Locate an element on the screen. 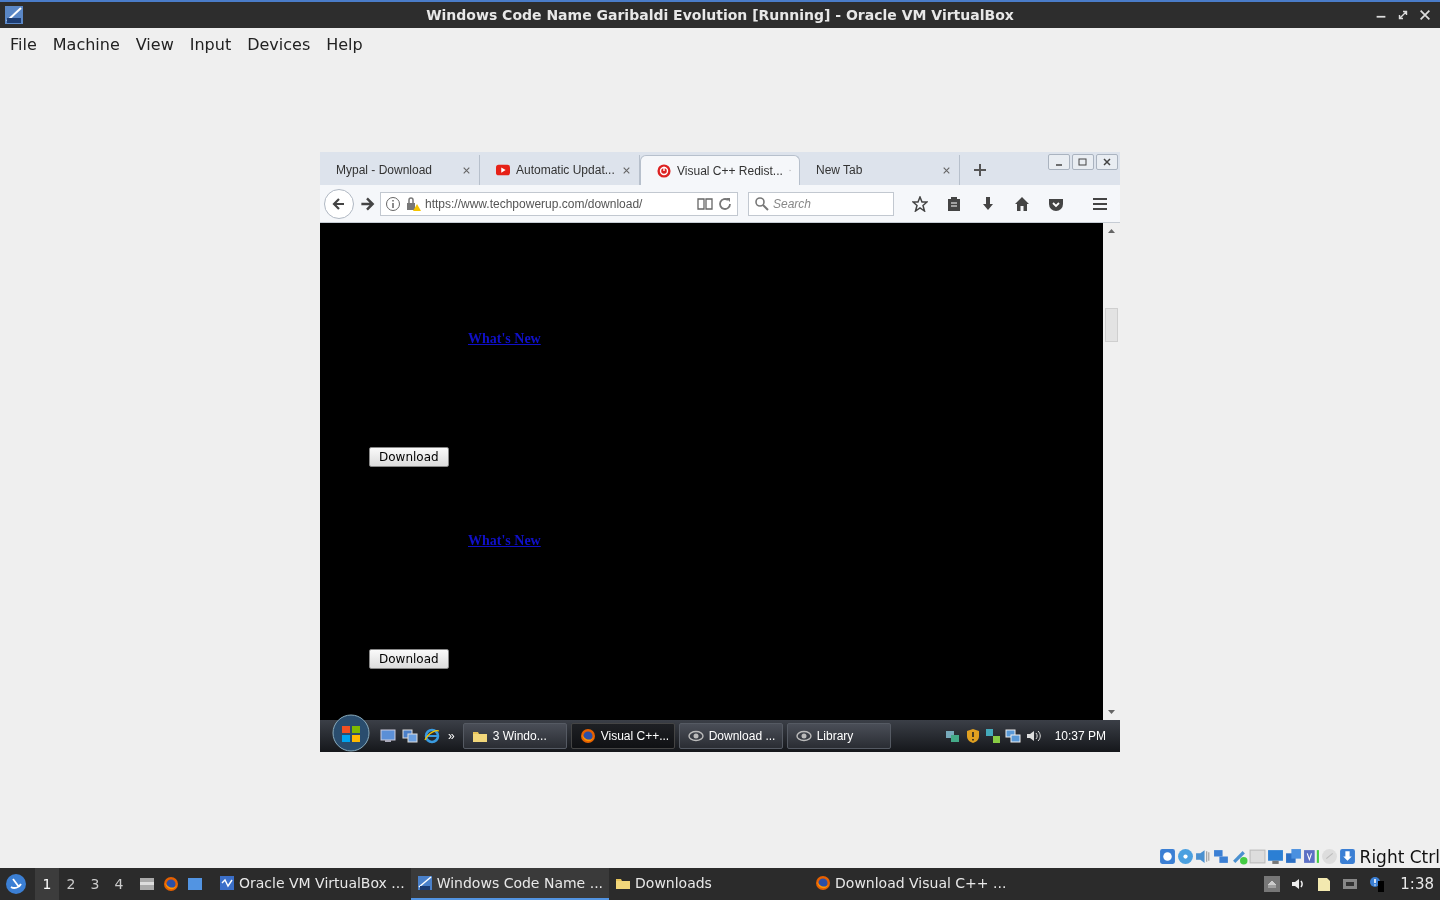  clock: 1:38 is located at coordinates (1417, 884).